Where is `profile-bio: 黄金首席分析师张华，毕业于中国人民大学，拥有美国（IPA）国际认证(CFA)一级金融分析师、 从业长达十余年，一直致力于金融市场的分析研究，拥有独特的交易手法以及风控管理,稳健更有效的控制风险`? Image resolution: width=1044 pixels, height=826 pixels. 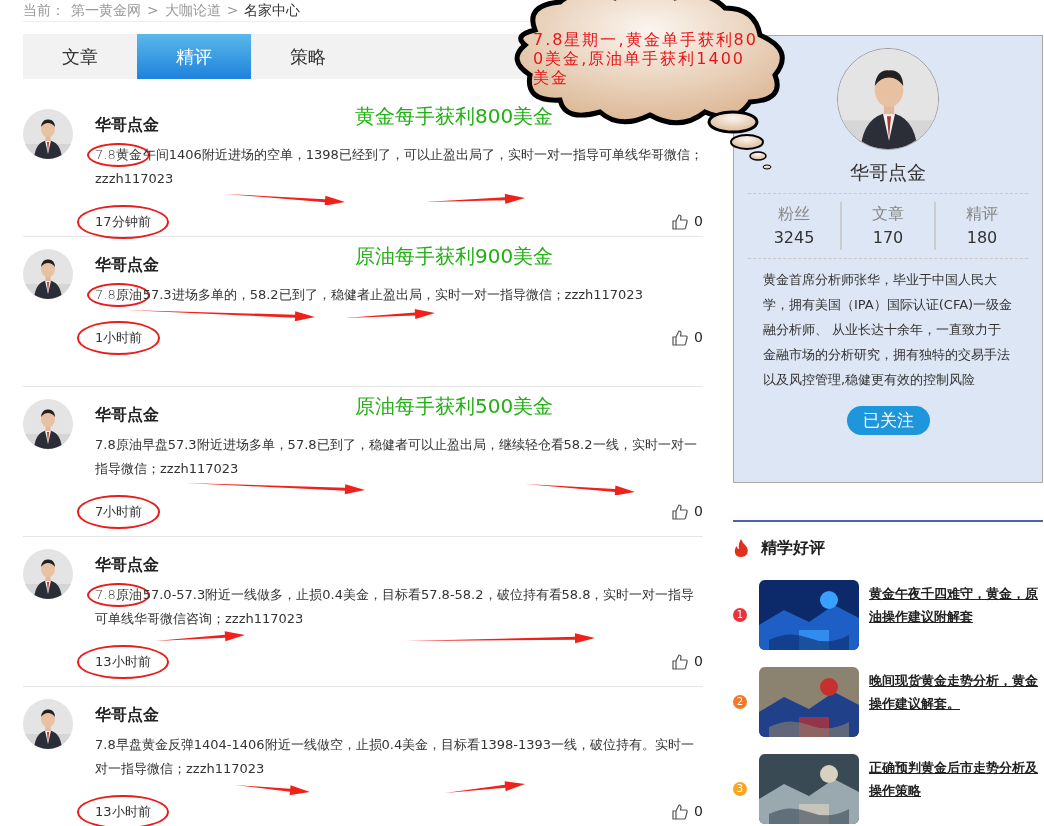 profile-bio: 黄金首席分析师张华，毕业于中国人民大学，拥有美国（IPA）国际认证(CFA)一级金融分析师、 从业长达十余年，一直致力于金融市场的分析研究，拥有独特的交易手法以及风控管理,稳健更有效的控制风险 is located at coordinates (888, 329).